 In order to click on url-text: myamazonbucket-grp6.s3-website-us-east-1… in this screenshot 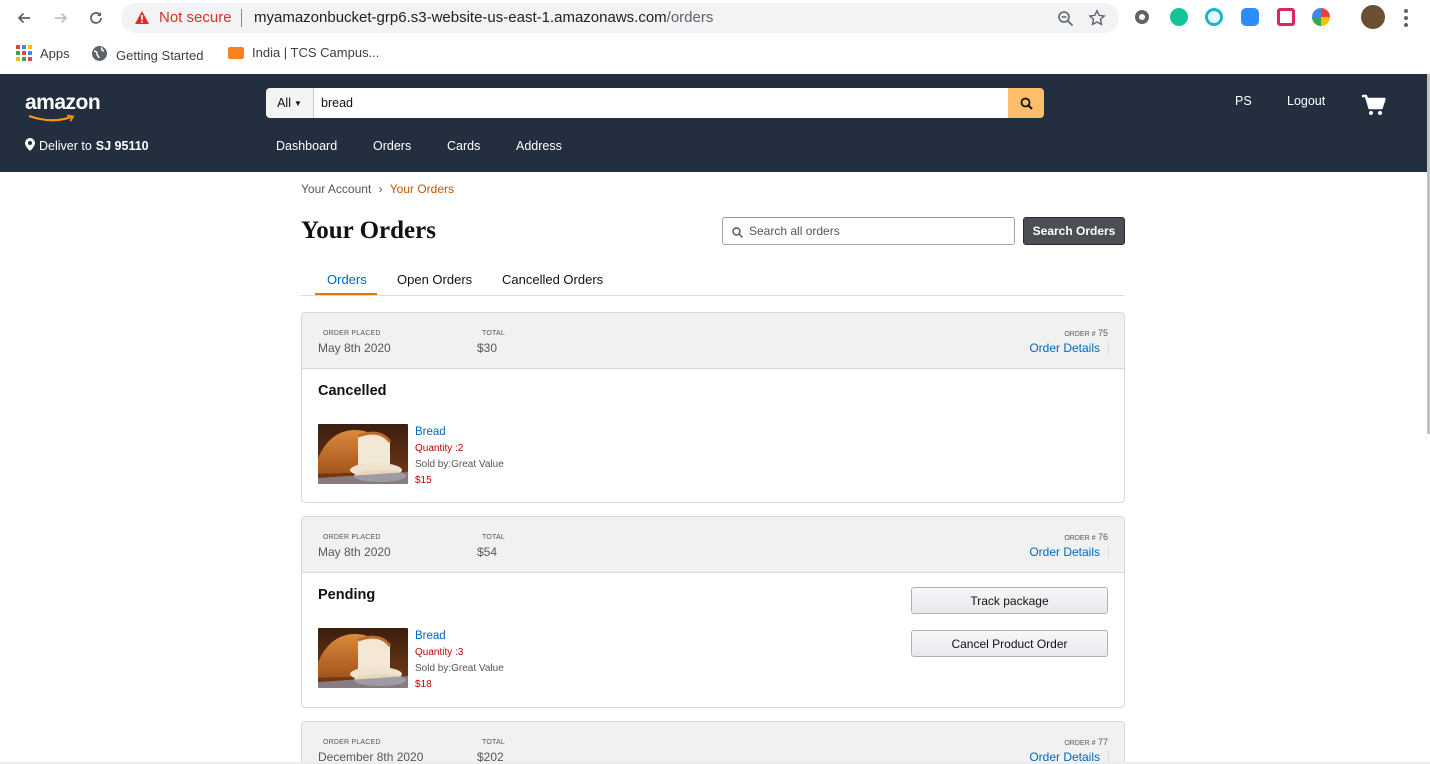, I will do `click(483, 17)`.